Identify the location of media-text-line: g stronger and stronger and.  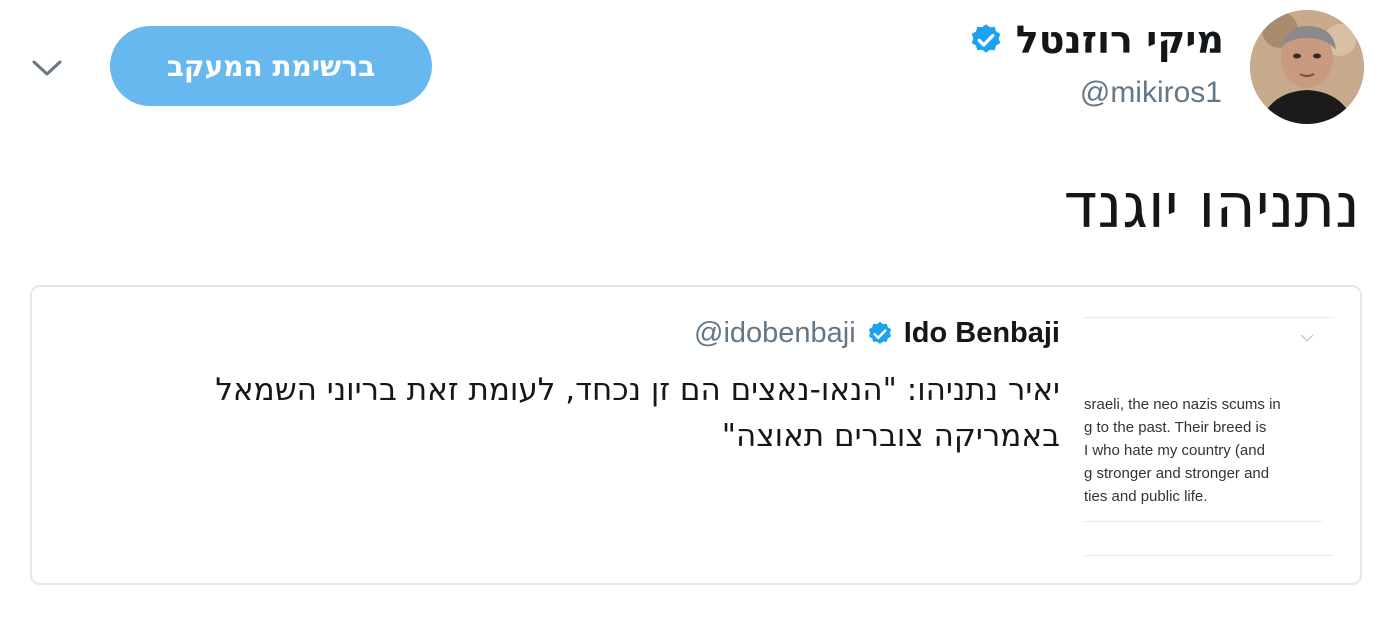
(1177, 473).